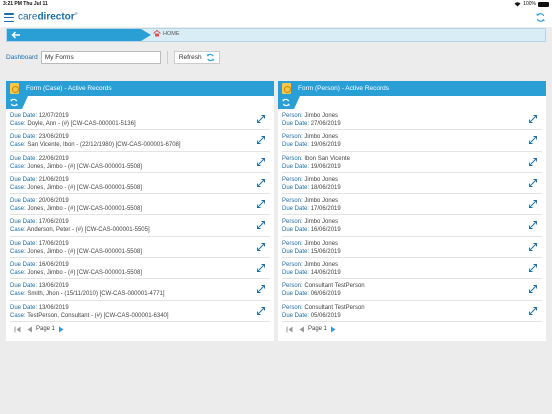 The height and width of the screenshot is (414, 552). Describe the element at coordinates (412, 159) in the screenshot. I see `row-line-1: Person: Ibon San Vicente` at that location.